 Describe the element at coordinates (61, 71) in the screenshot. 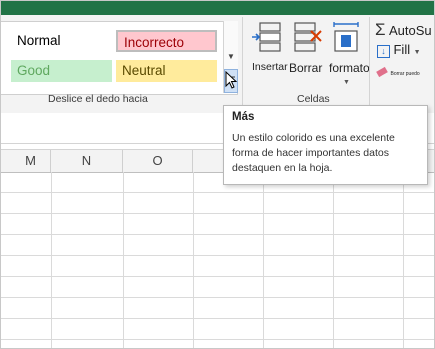

I see `style-good: Good` at that location.